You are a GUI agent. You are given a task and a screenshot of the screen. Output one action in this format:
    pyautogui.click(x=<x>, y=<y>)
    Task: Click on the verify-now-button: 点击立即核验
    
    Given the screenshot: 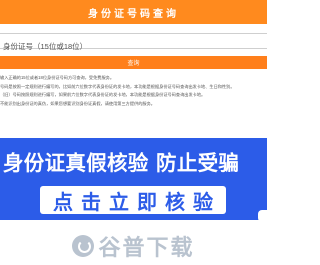 What is the action you would take?
    pyautogui.click(x=133, y=200)
    